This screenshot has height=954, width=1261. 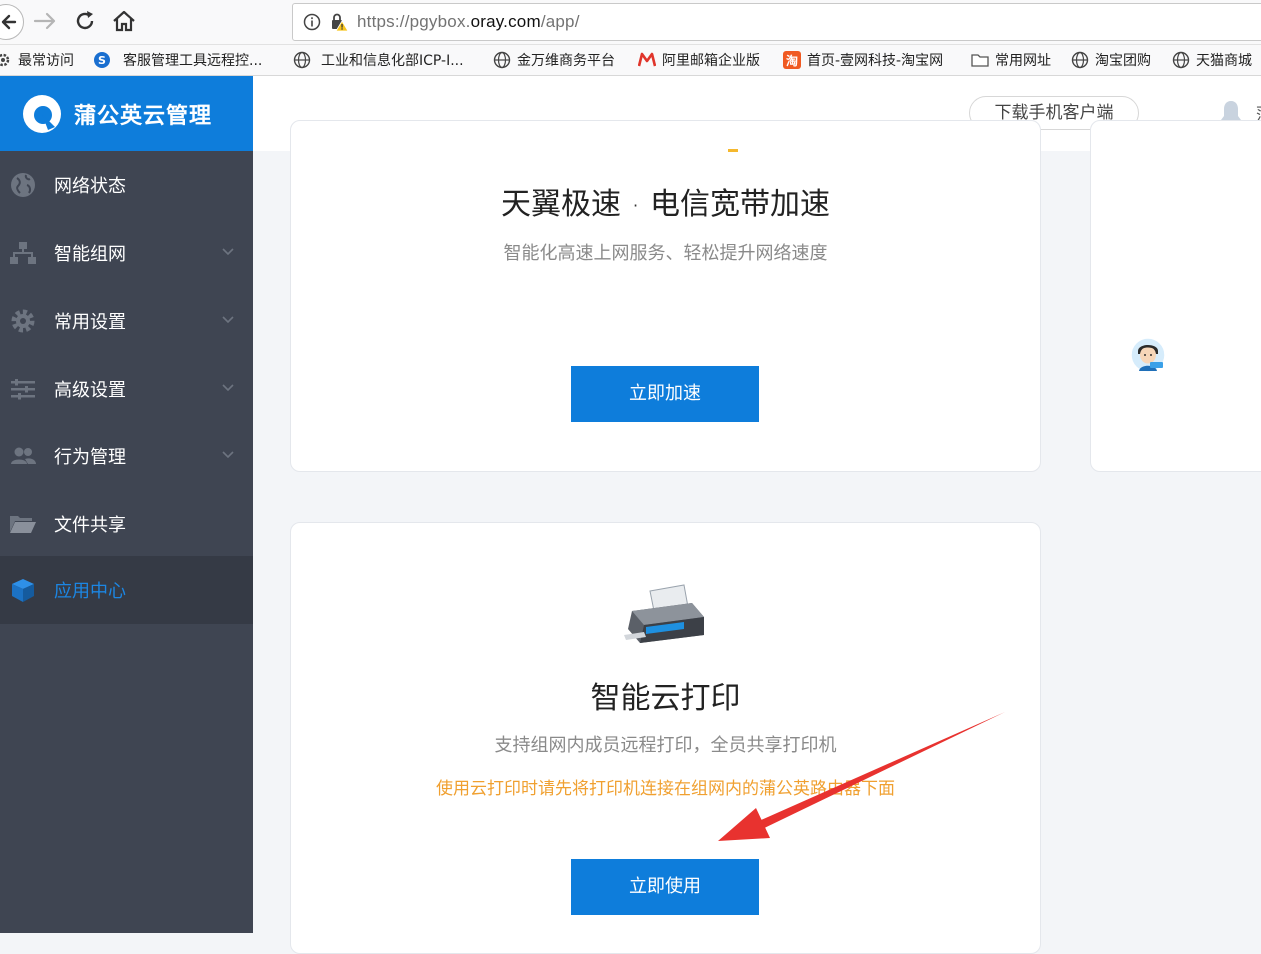 I want to click on bookmark-taobao-shop: 淘 首页-壹网科技-淘宝网, so click(x=863, y=60).